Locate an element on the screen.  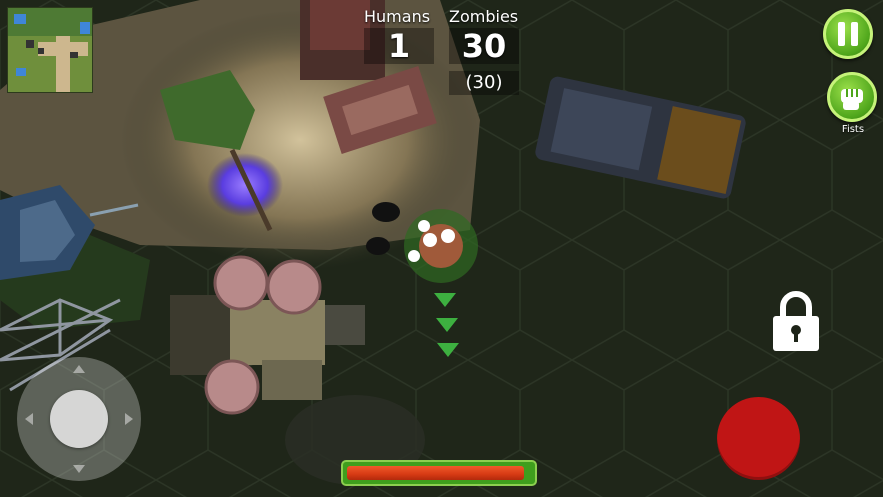
player-shadow is located at coordinates (386, 212).